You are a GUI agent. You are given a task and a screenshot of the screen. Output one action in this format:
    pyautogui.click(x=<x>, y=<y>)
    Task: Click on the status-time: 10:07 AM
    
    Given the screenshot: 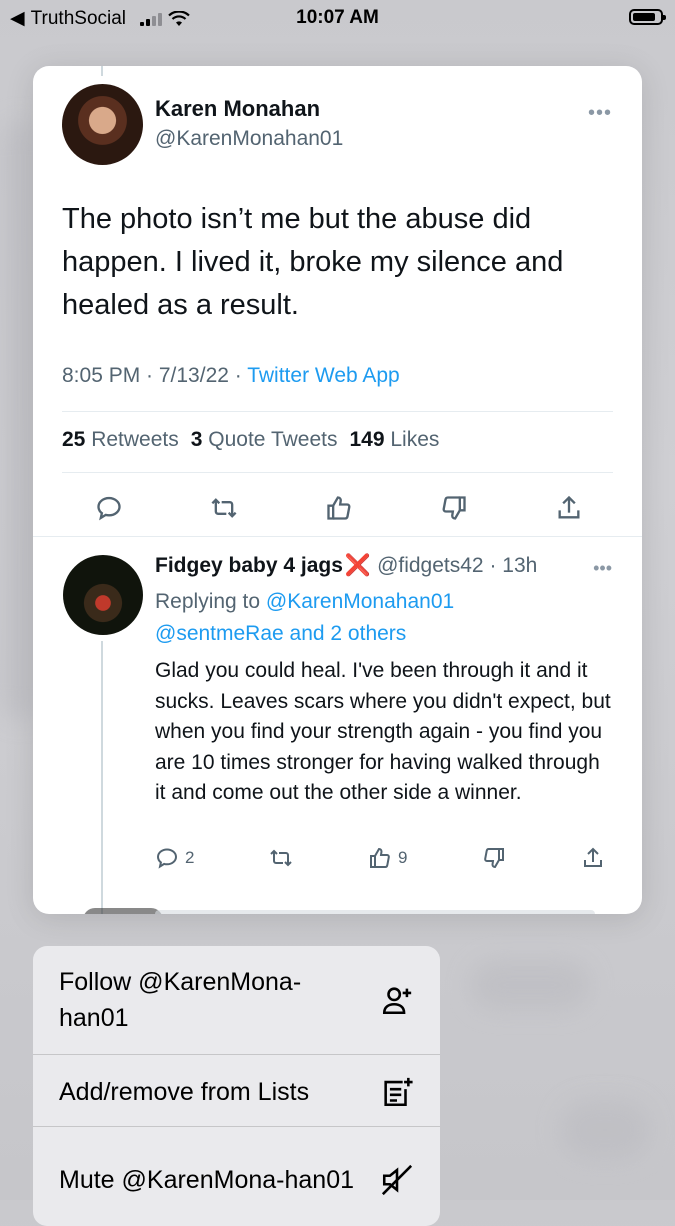 What is the action you would take?
    pyautogui.click(x=337, y=17)
    